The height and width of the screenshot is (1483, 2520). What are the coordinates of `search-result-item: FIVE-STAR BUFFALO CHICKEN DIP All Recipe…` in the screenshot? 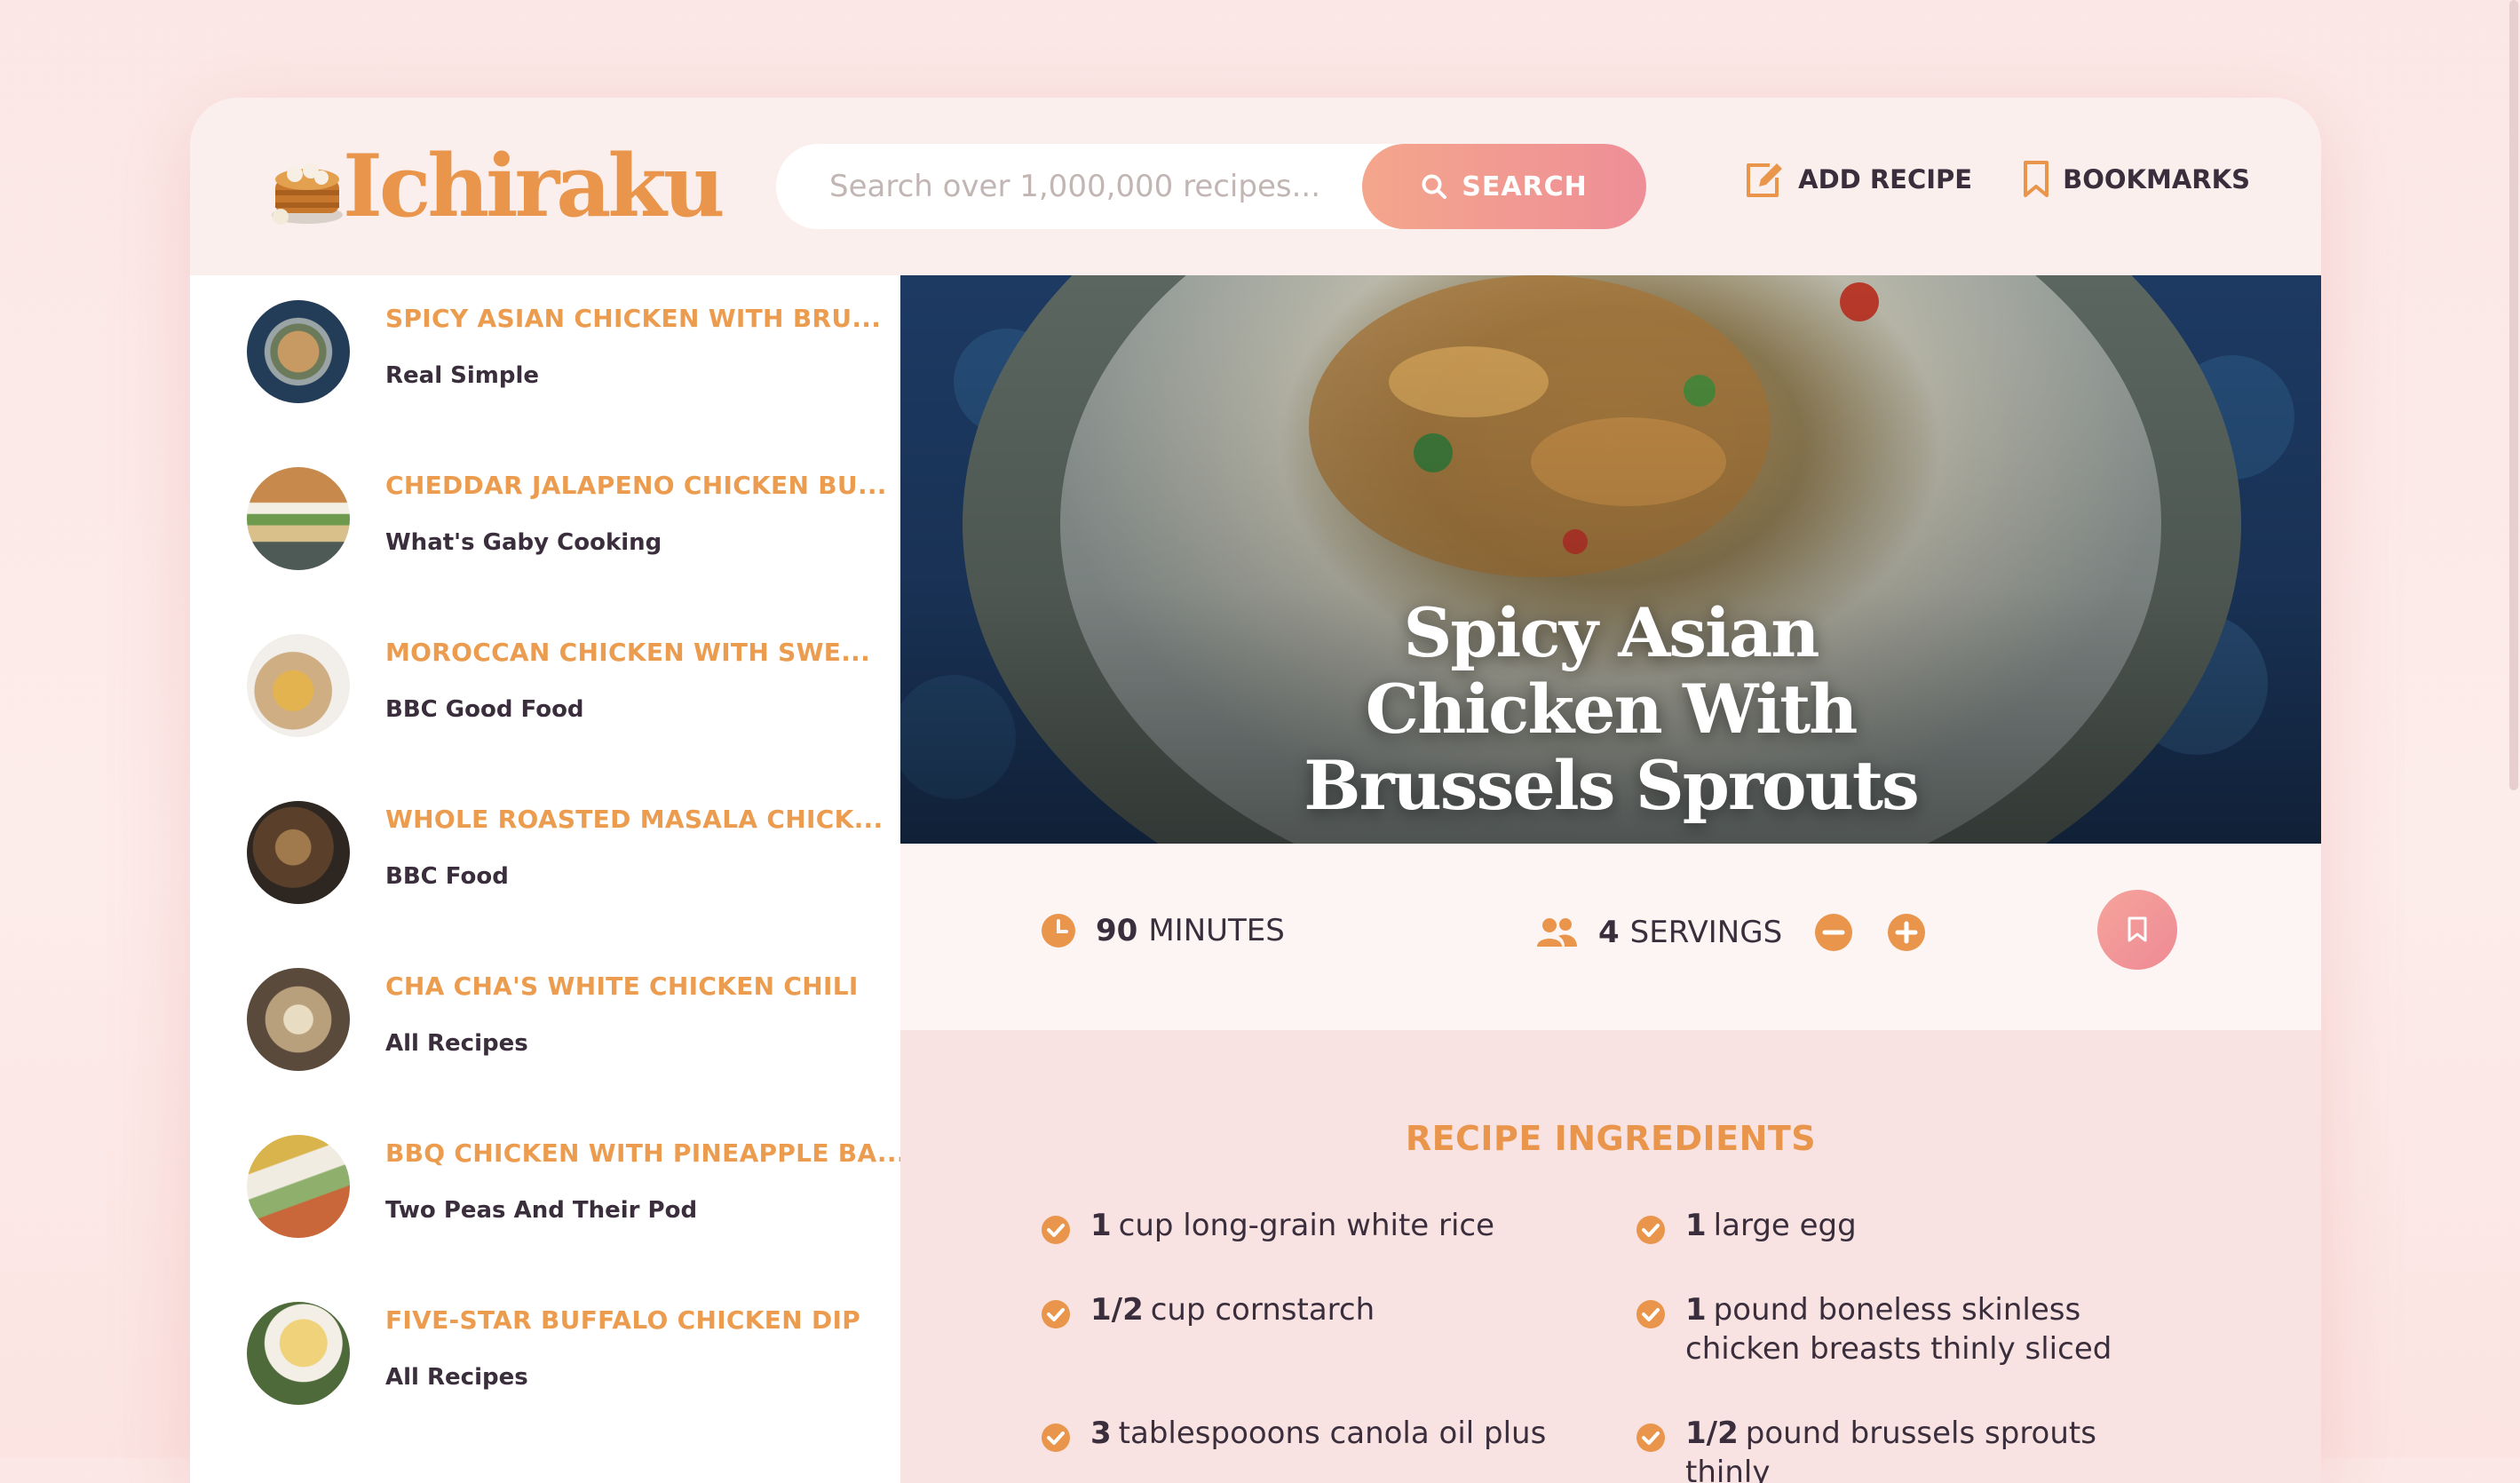 It's located at (557, 1353).